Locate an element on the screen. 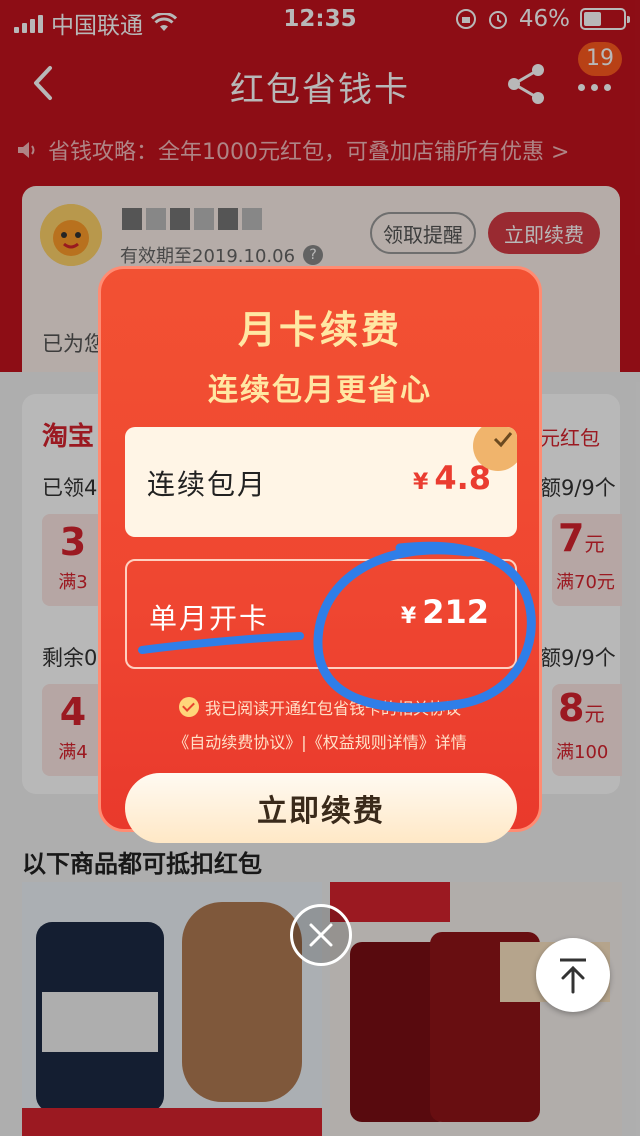  option-label: 连续包月 is located at coordinates (207, 484).